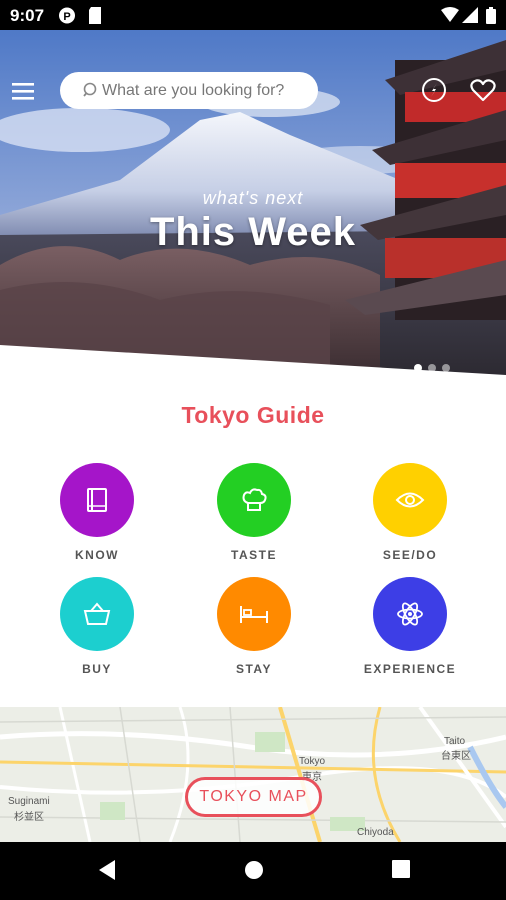 Image resolution: width=506 pixels, height=900 pixels. I want to click on category-know: KNOW, so click(97, 512).